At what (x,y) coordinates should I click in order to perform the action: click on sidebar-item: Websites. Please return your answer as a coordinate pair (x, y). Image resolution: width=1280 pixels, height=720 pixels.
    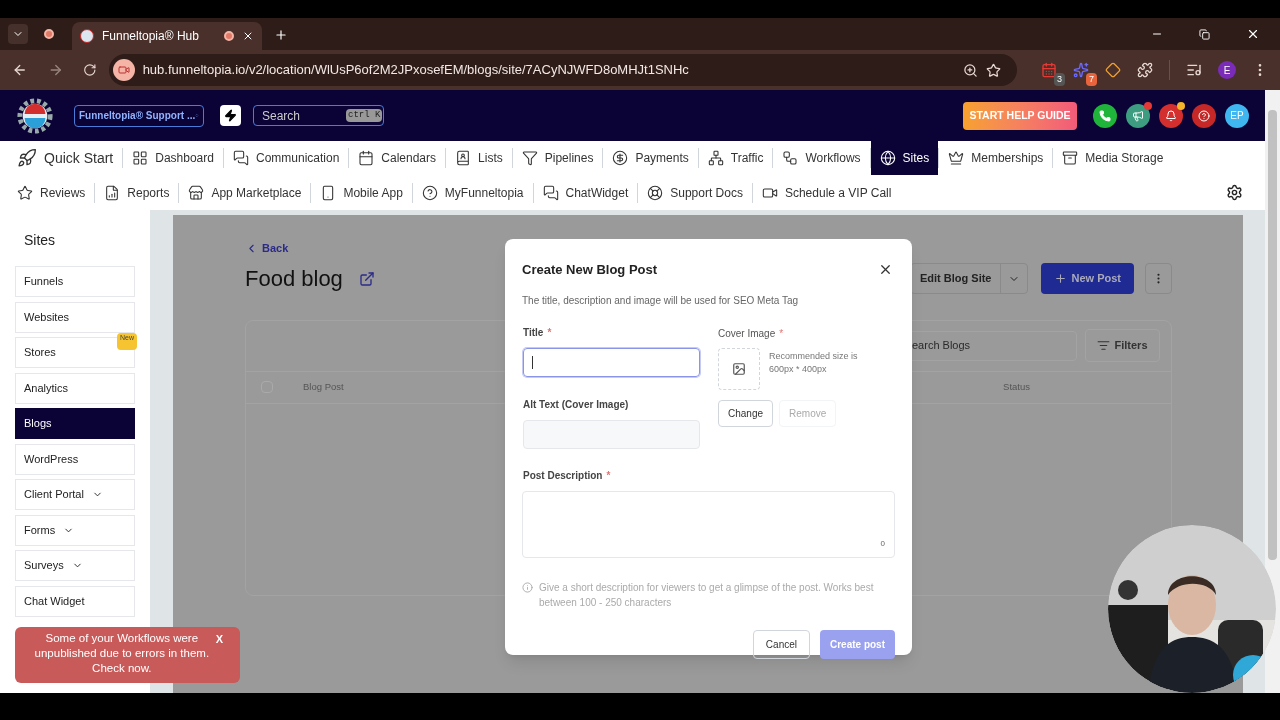
    Looking at the image, I should click on (75, 317).